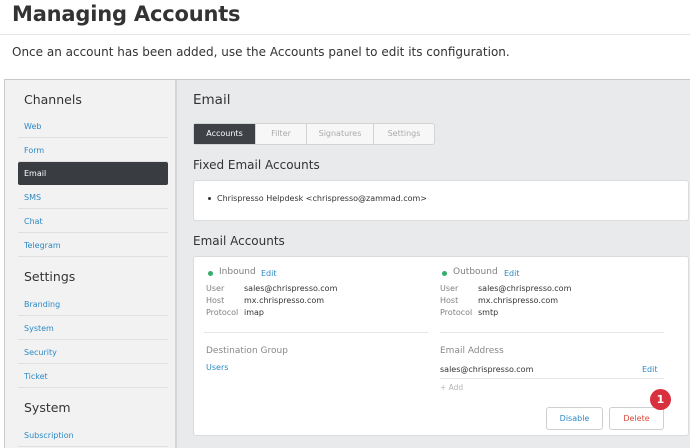 The height and width of the screenshot is (448, 690). What do you see at coordinates (451, 387) in the screenshot?
I see `add-email-address-link: + Add` at bounding box center [451, 387].